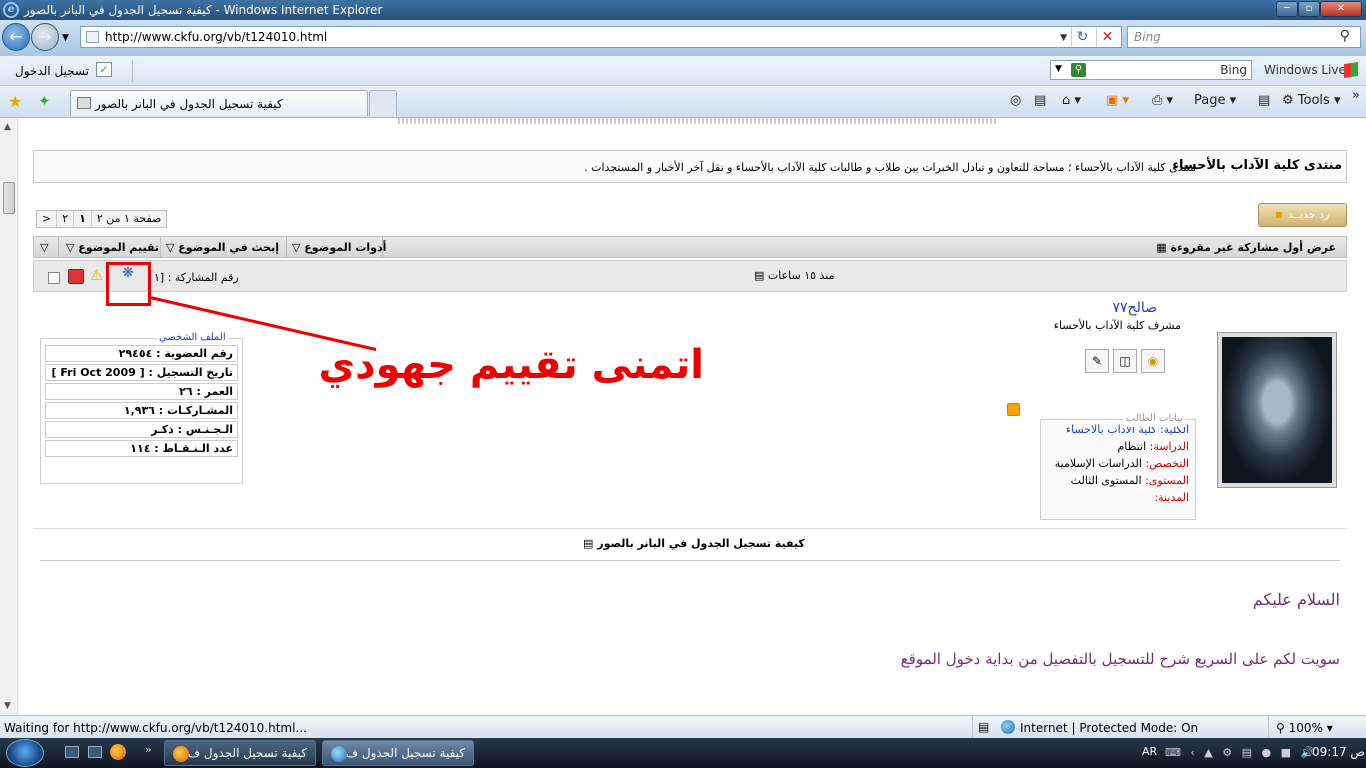 The height and width of the screenshot is (768, 1366). Describe the element at coordinates (1309, 214) in the screenshot. I see `new-reply-label: رد جديــد` at that location.